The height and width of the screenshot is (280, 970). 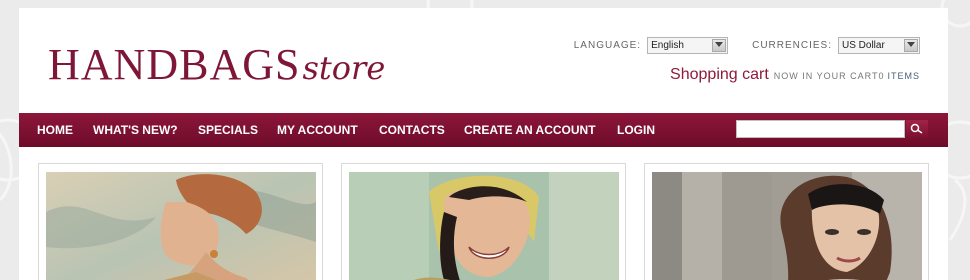 What do you see at coordinates (719, 75) in the screenshot?
I see `shopping-cart-title: Shopping cart` at bounding box center [719, 75].